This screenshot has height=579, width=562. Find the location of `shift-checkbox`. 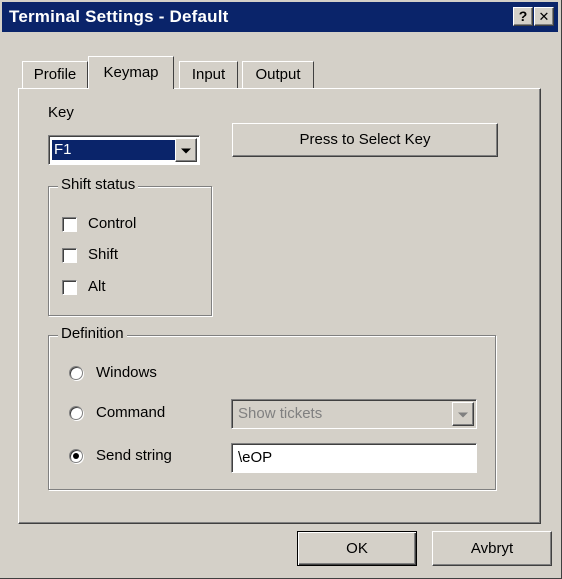

shift-checkbox is located at coordinates (69, 255).